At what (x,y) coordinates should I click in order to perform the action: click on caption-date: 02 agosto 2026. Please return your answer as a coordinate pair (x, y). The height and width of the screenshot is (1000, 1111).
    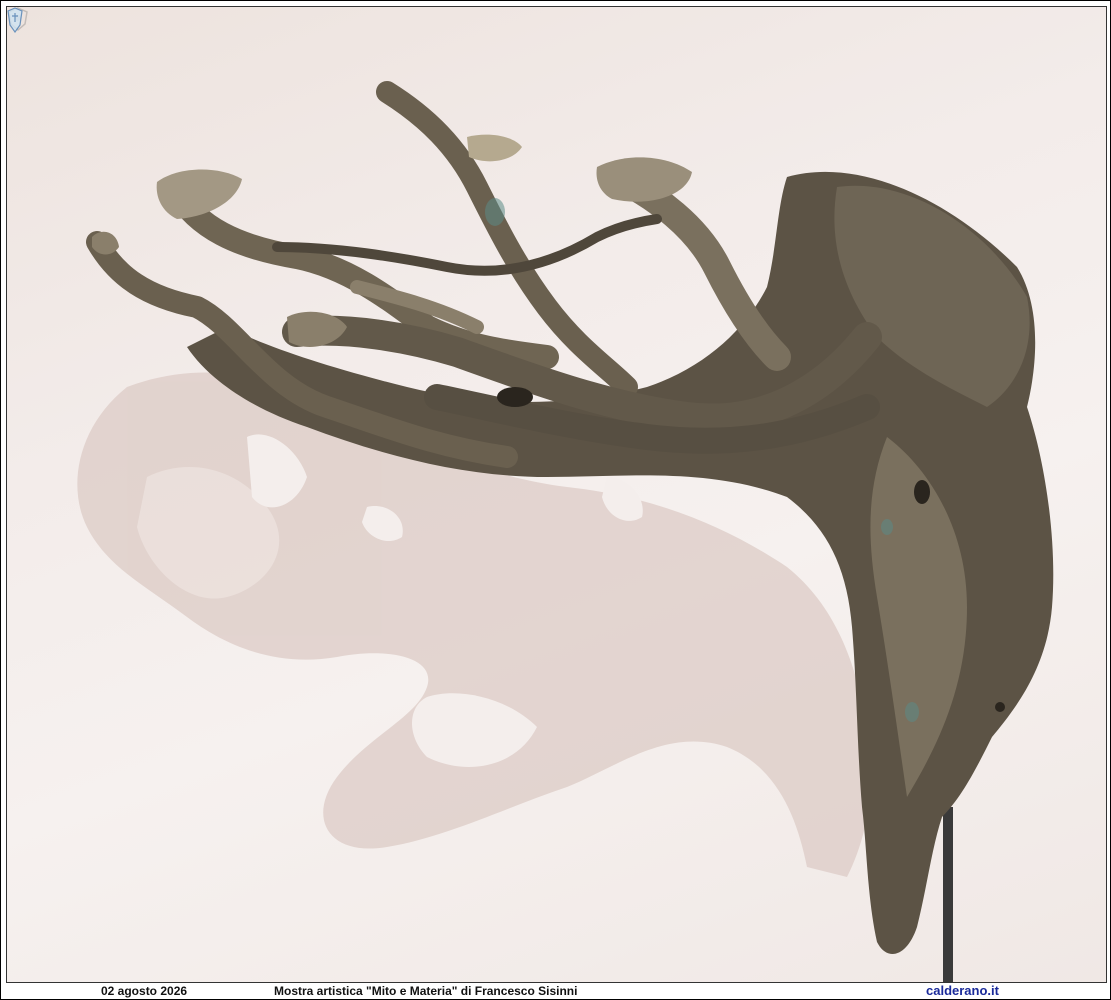
    Looking at the image, I should click on (144, 991).